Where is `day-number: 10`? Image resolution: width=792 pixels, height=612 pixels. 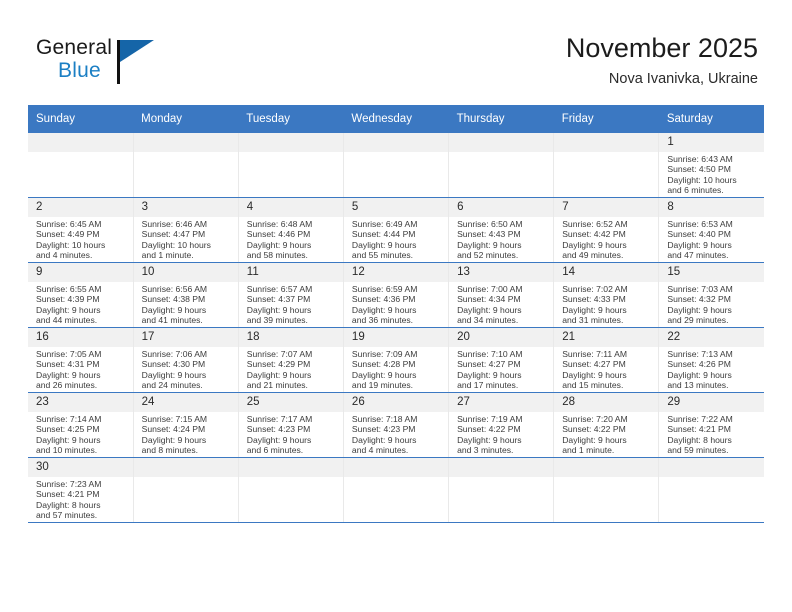
day-number: 10 is located at coordinates (185, 272).